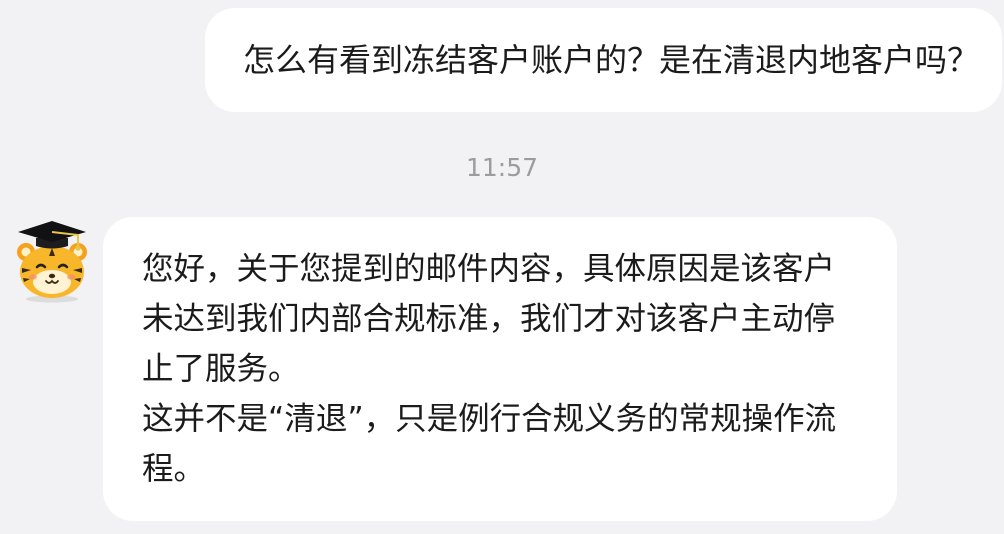 This screenshot has height=534, width=1004. What do you see at coordinates (611, 60) in the screenshot?
I see `outgoing-message-text: 怎么有看到冻结客户账户的？是在清退内地客户吗？` at bounding box center [611, 60].